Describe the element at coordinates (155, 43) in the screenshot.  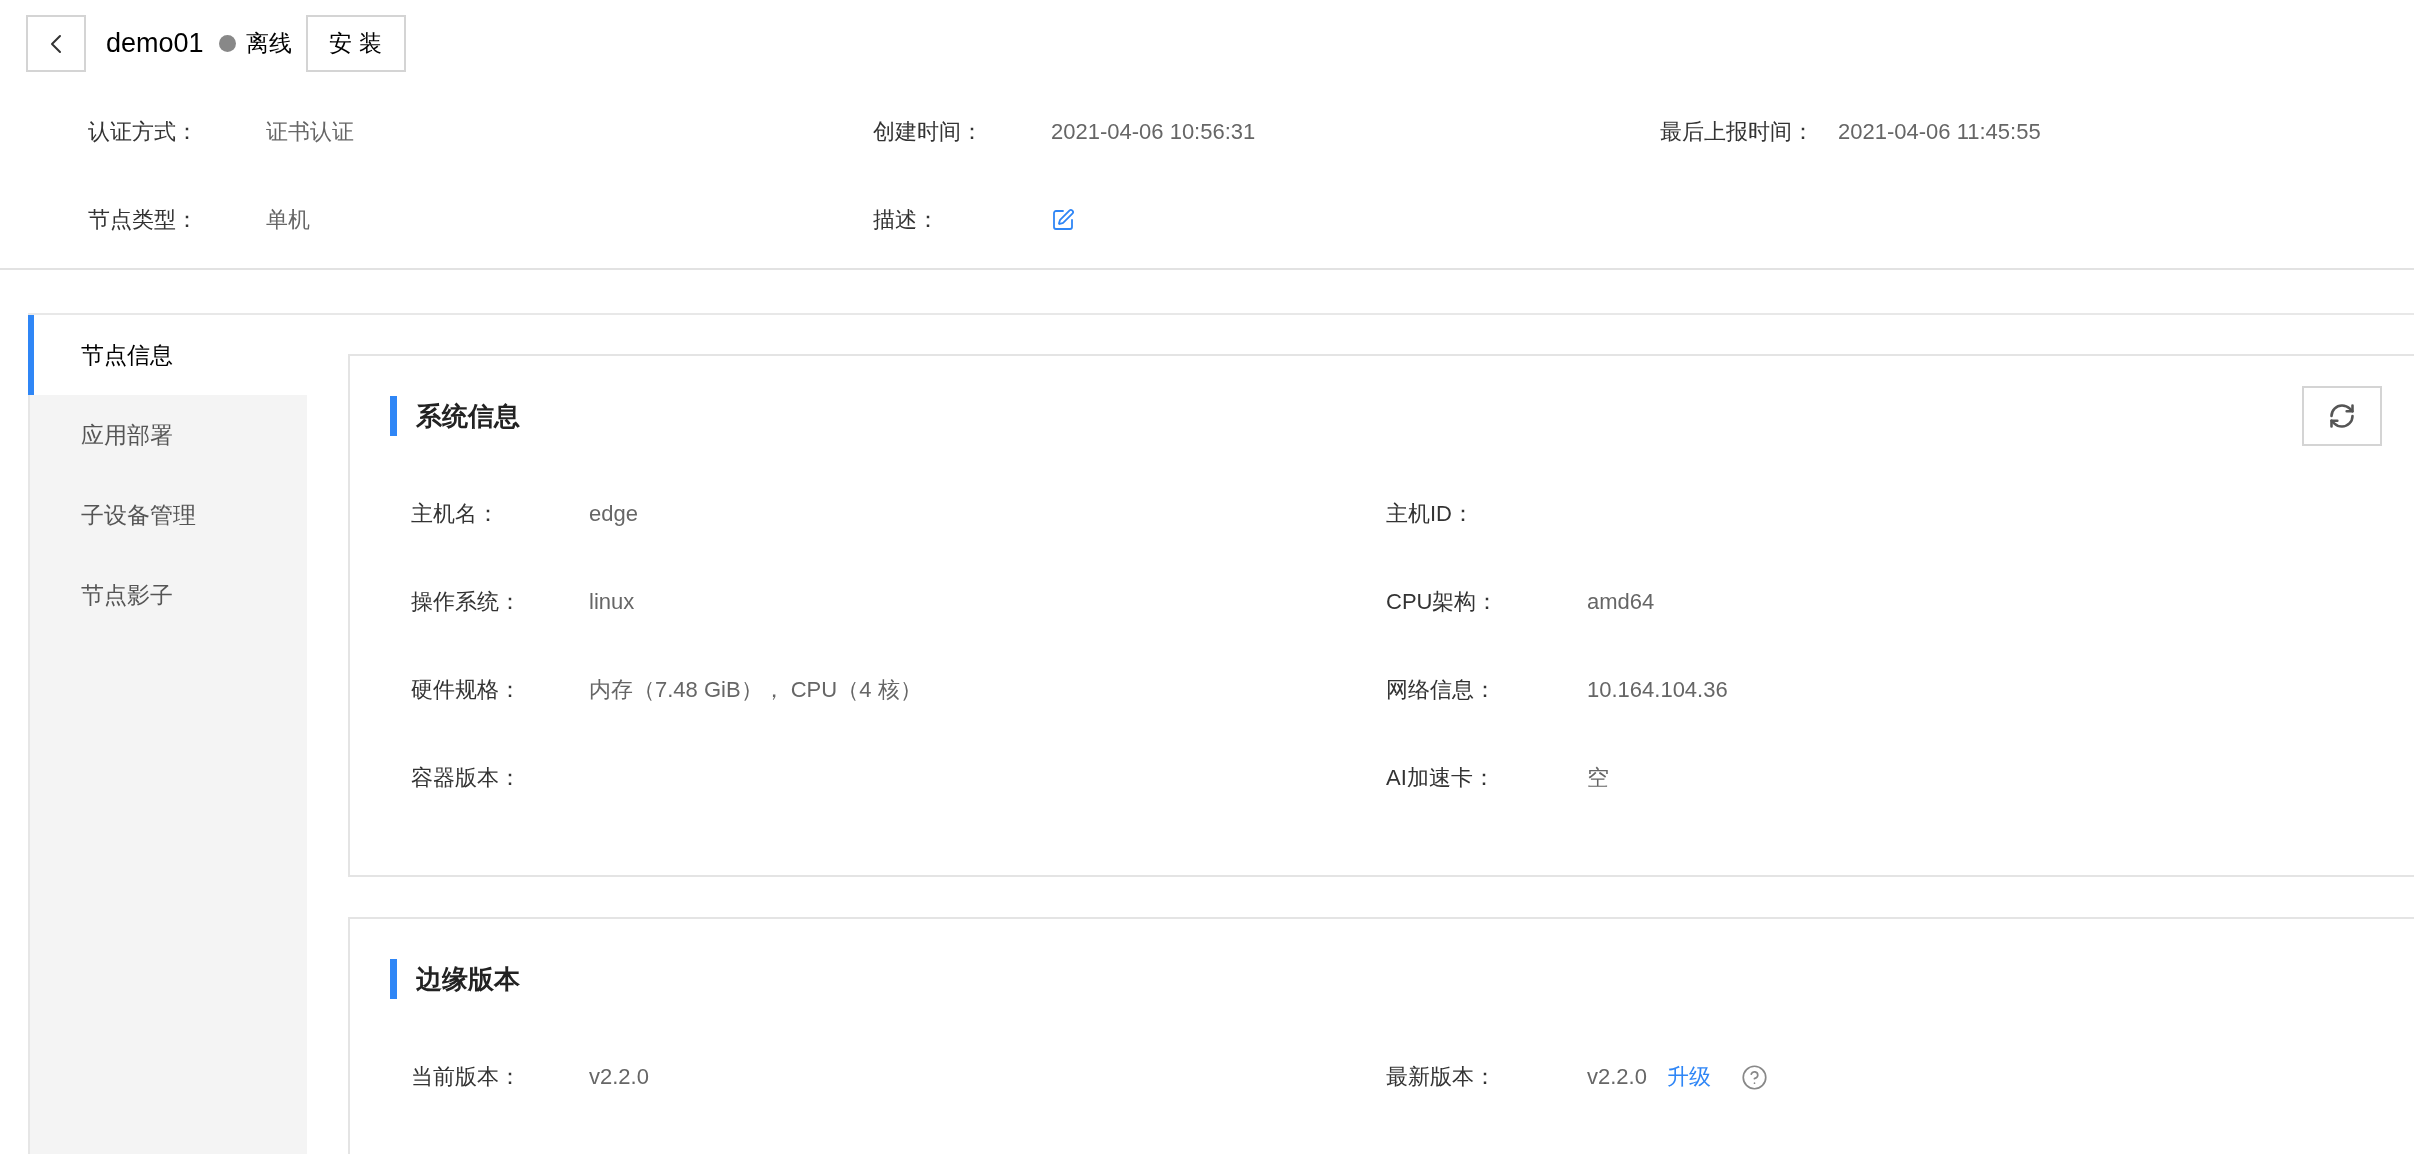
I see `node-title: demo01` at that location.